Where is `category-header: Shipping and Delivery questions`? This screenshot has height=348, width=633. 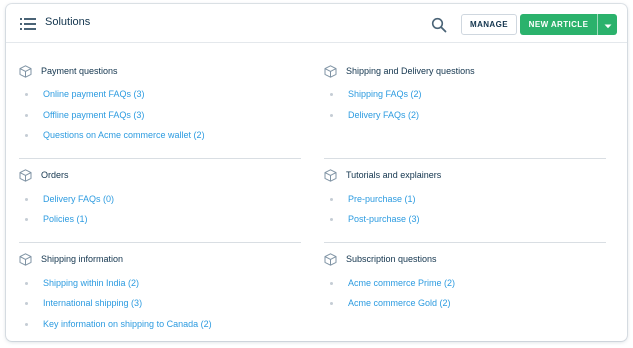
category-header: Shipping and Delivery questions is located at coordinates (465, 72).